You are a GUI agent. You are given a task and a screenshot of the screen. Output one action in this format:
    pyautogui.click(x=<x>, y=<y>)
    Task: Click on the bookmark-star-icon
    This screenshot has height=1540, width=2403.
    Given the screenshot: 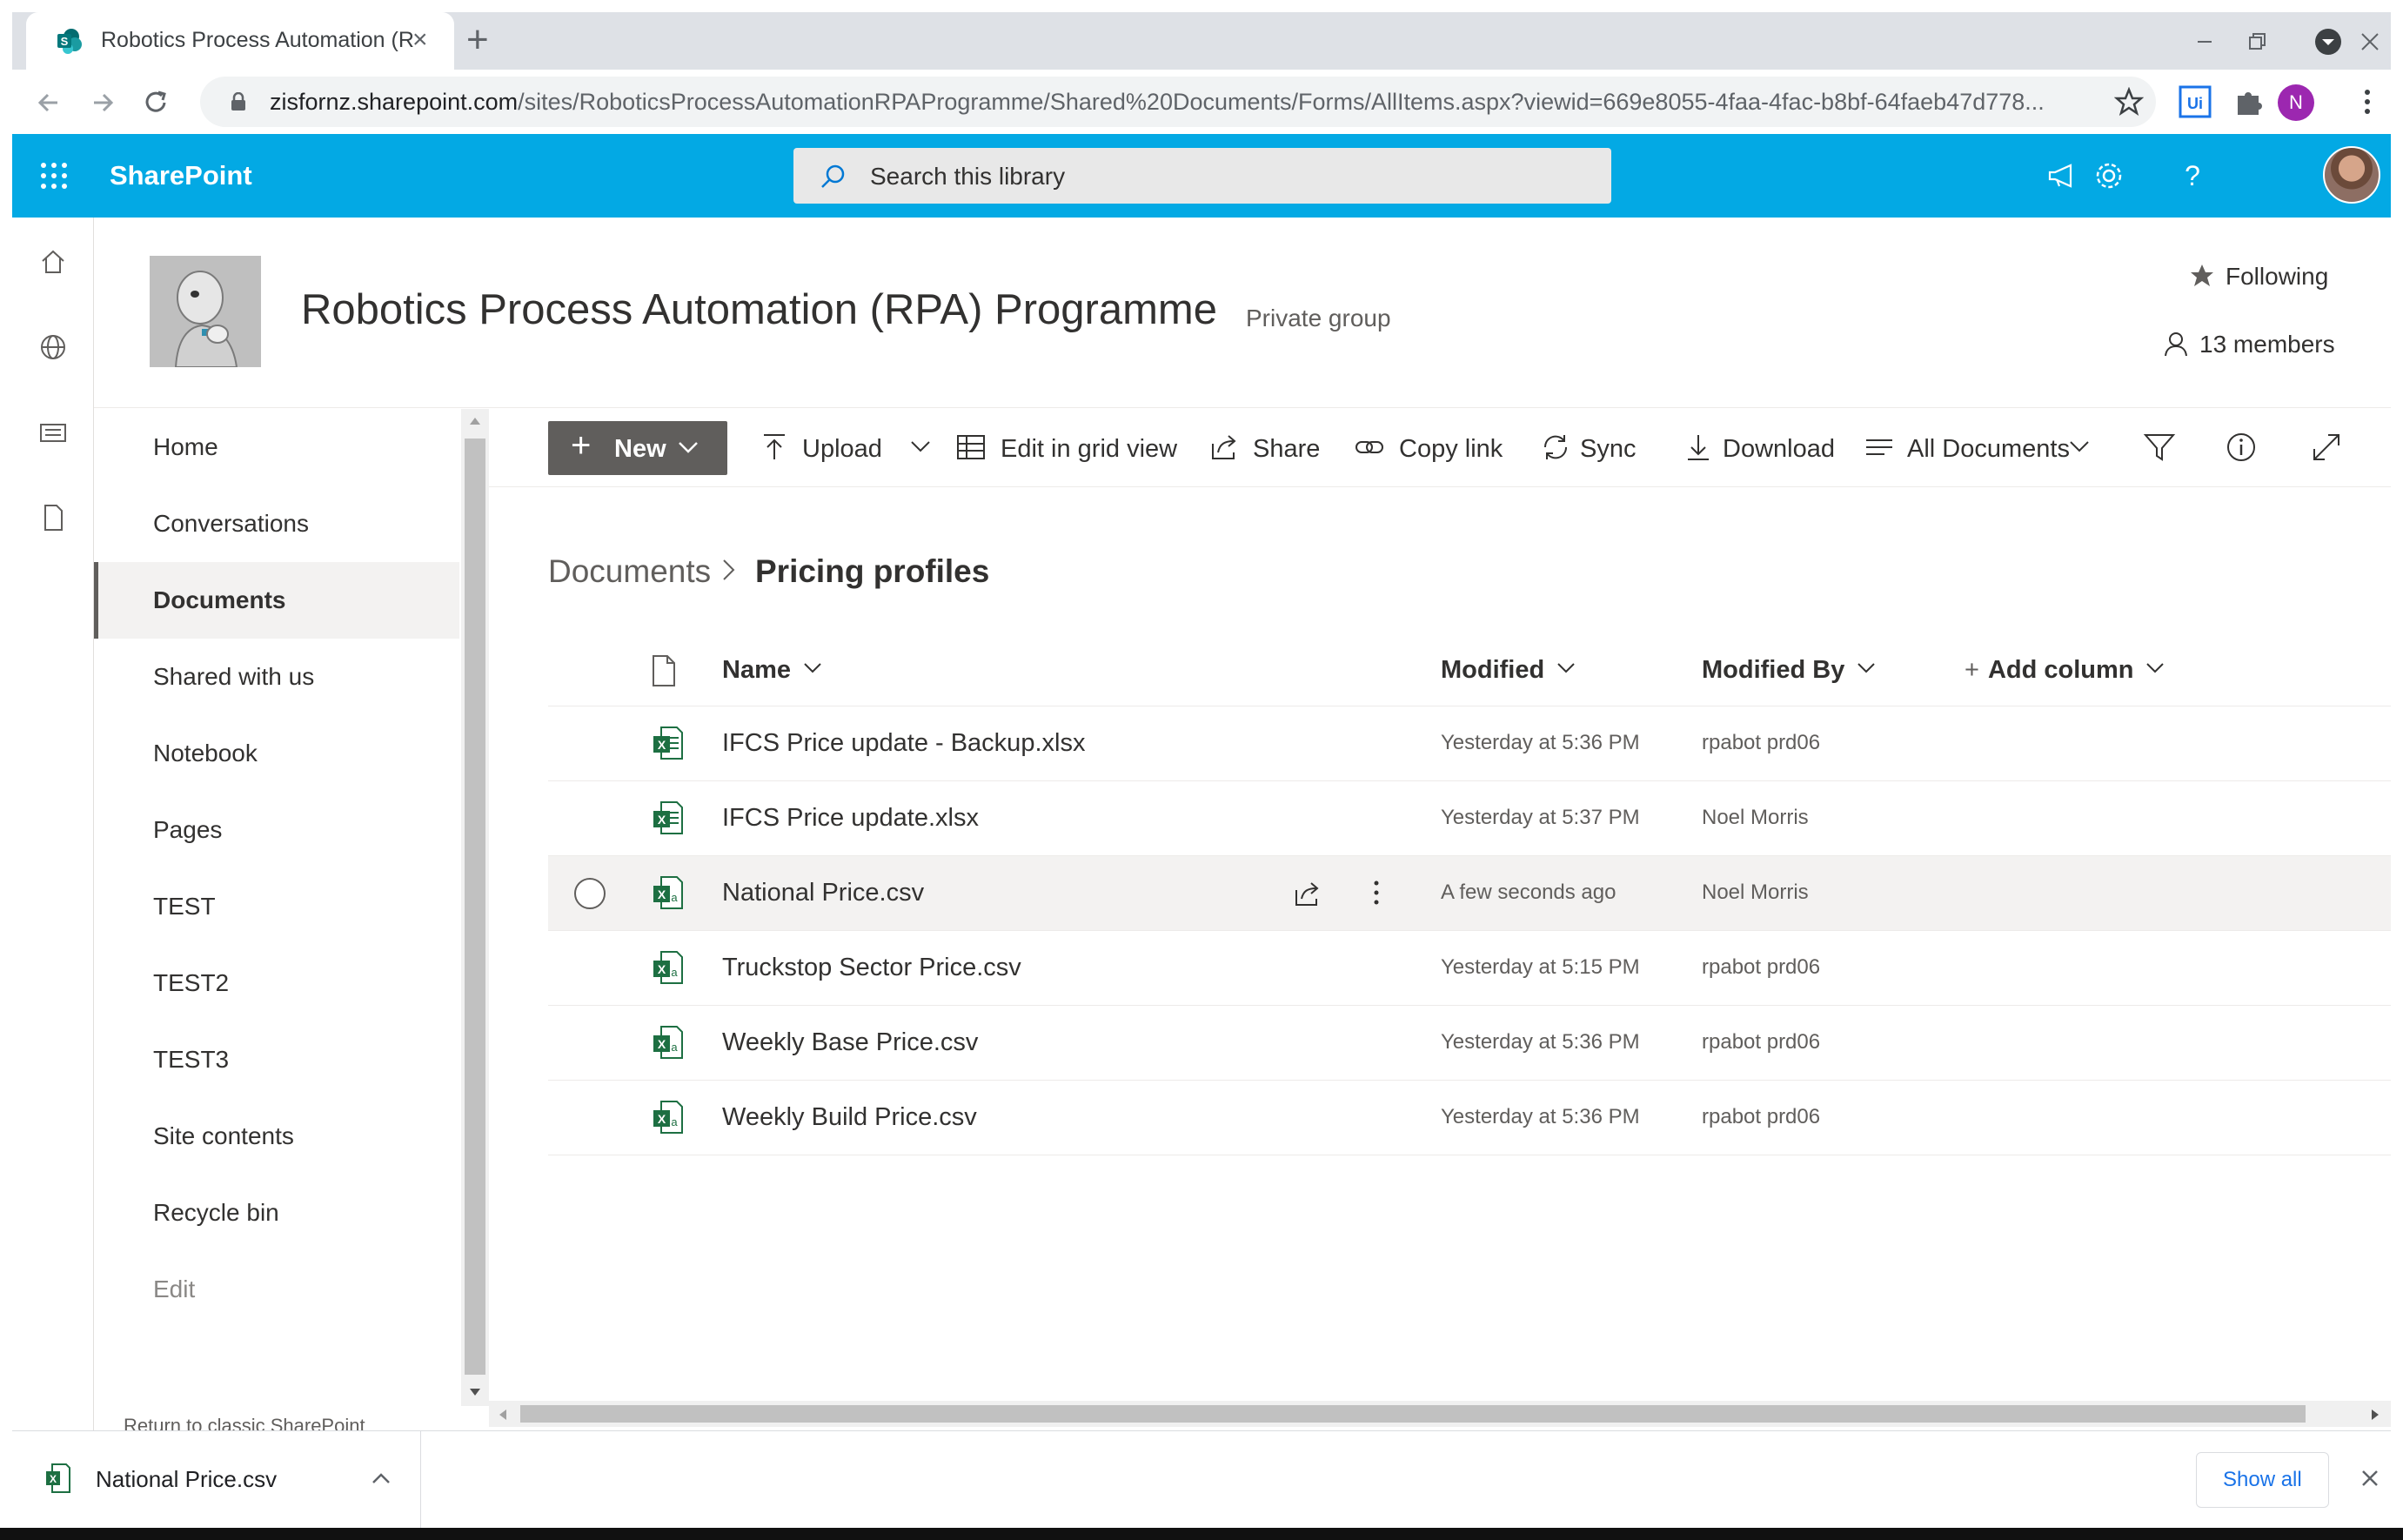 What is the action you would take?
    pyautogui.click(x=2129, y=102)
    